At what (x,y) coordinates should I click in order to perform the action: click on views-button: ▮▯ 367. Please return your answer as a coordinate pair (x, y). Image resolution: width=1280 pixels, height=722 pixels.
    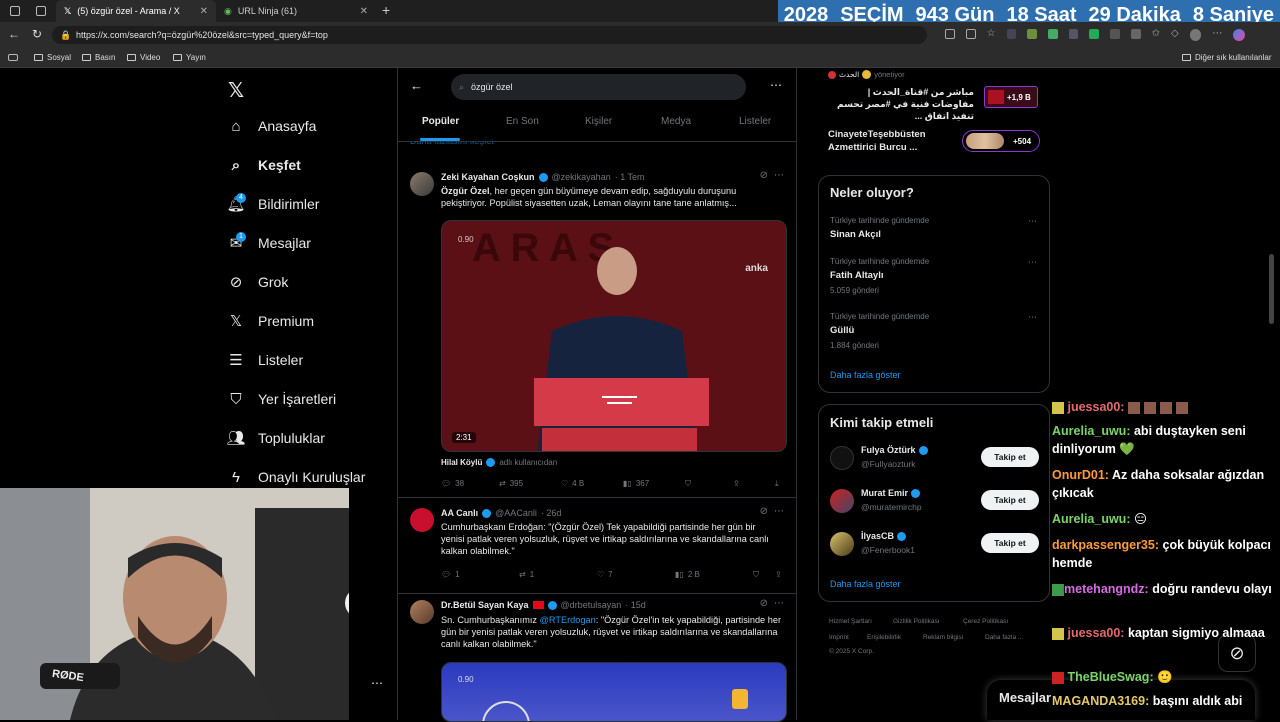
    Looking at the image, I should click on (636, 483).